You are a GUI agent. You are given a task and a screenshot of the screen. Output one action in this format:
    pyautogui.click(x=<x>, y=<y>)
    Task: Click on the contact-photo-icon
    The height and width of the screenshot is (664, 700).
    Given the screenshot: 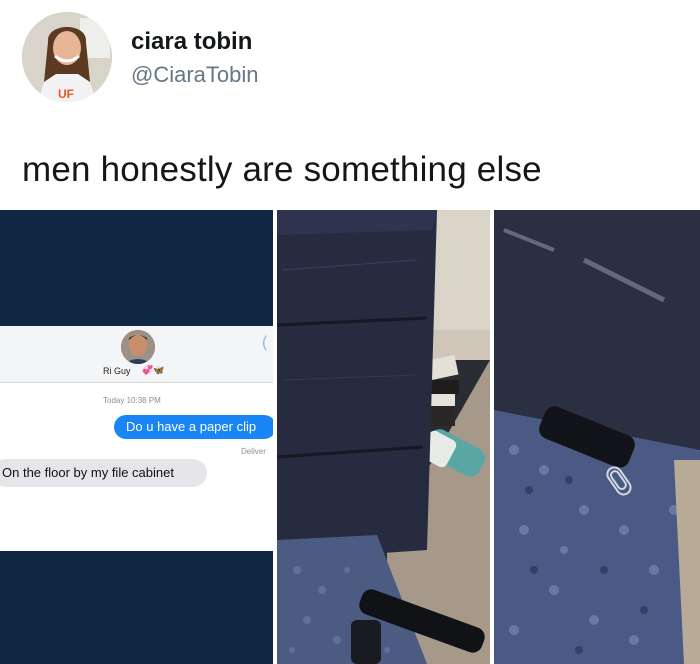 What is the action you would take?
    pyautogui.click(x=138, y=347)
    